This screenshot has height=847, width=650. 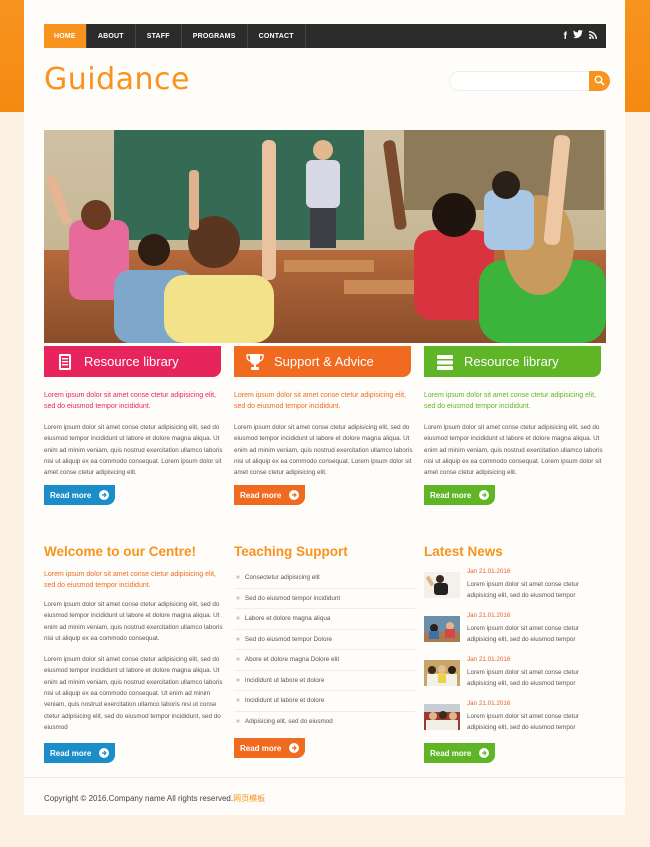 I want to click on search-icon, so click(x=599, y=80).